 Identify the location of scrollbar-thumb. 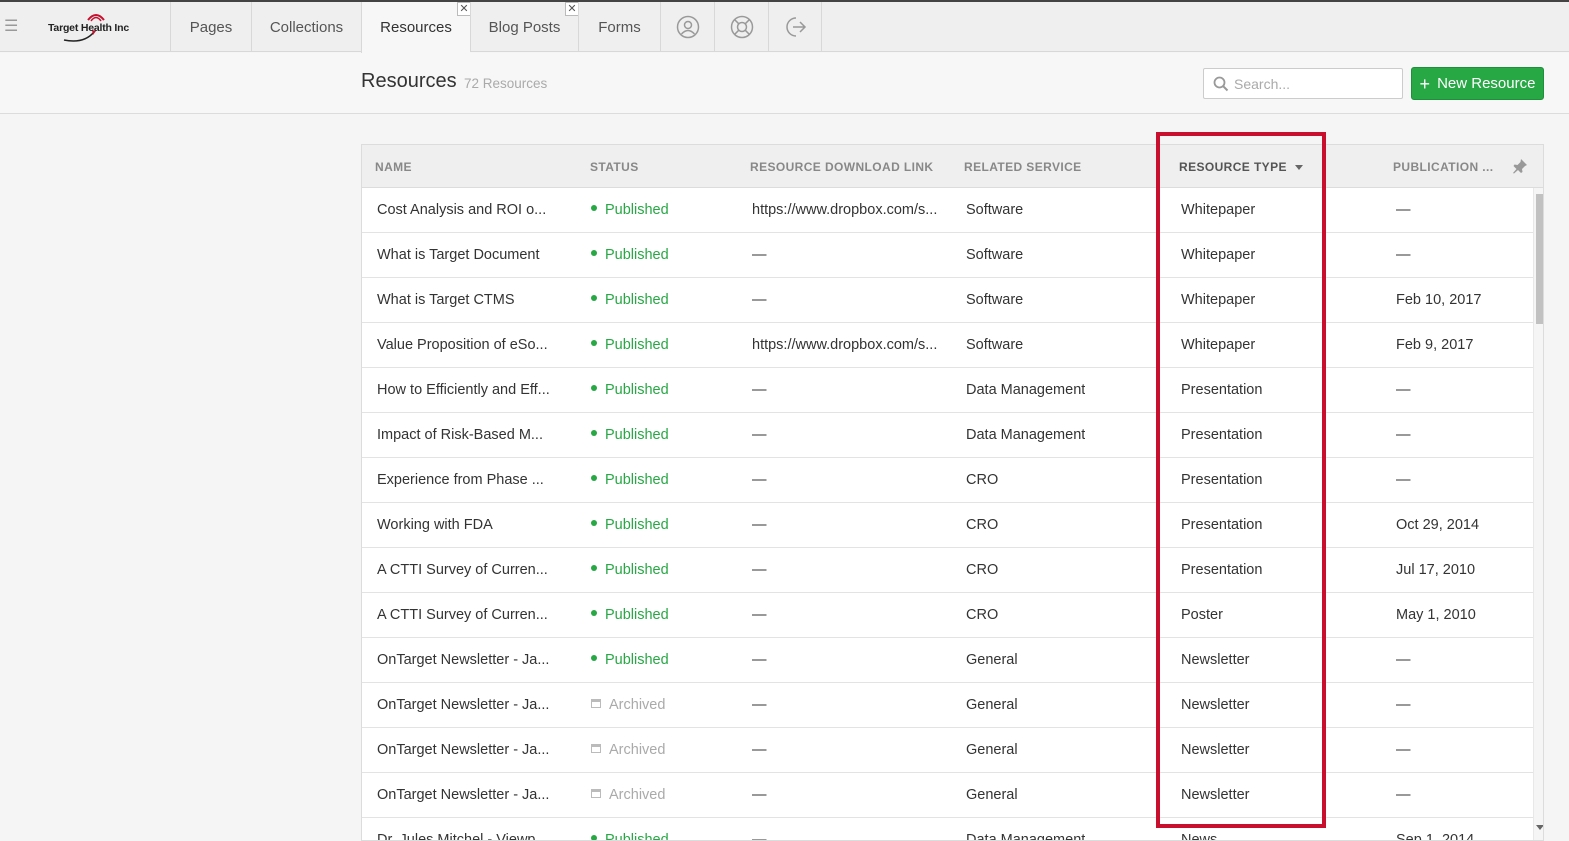
(1539, 259).